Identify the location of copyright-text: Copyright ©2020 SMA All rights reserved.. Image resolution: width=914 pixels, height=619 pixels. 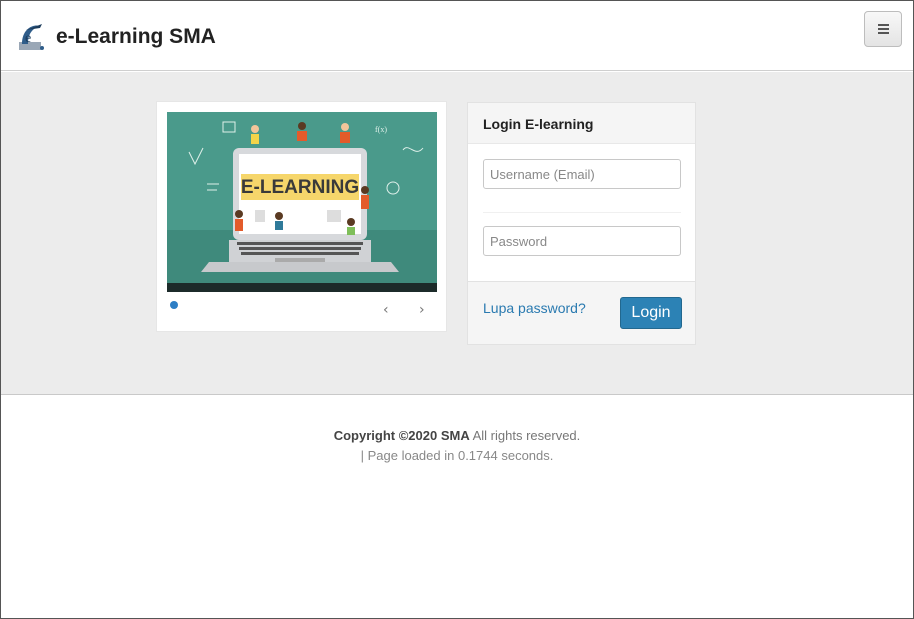
(457, 435).